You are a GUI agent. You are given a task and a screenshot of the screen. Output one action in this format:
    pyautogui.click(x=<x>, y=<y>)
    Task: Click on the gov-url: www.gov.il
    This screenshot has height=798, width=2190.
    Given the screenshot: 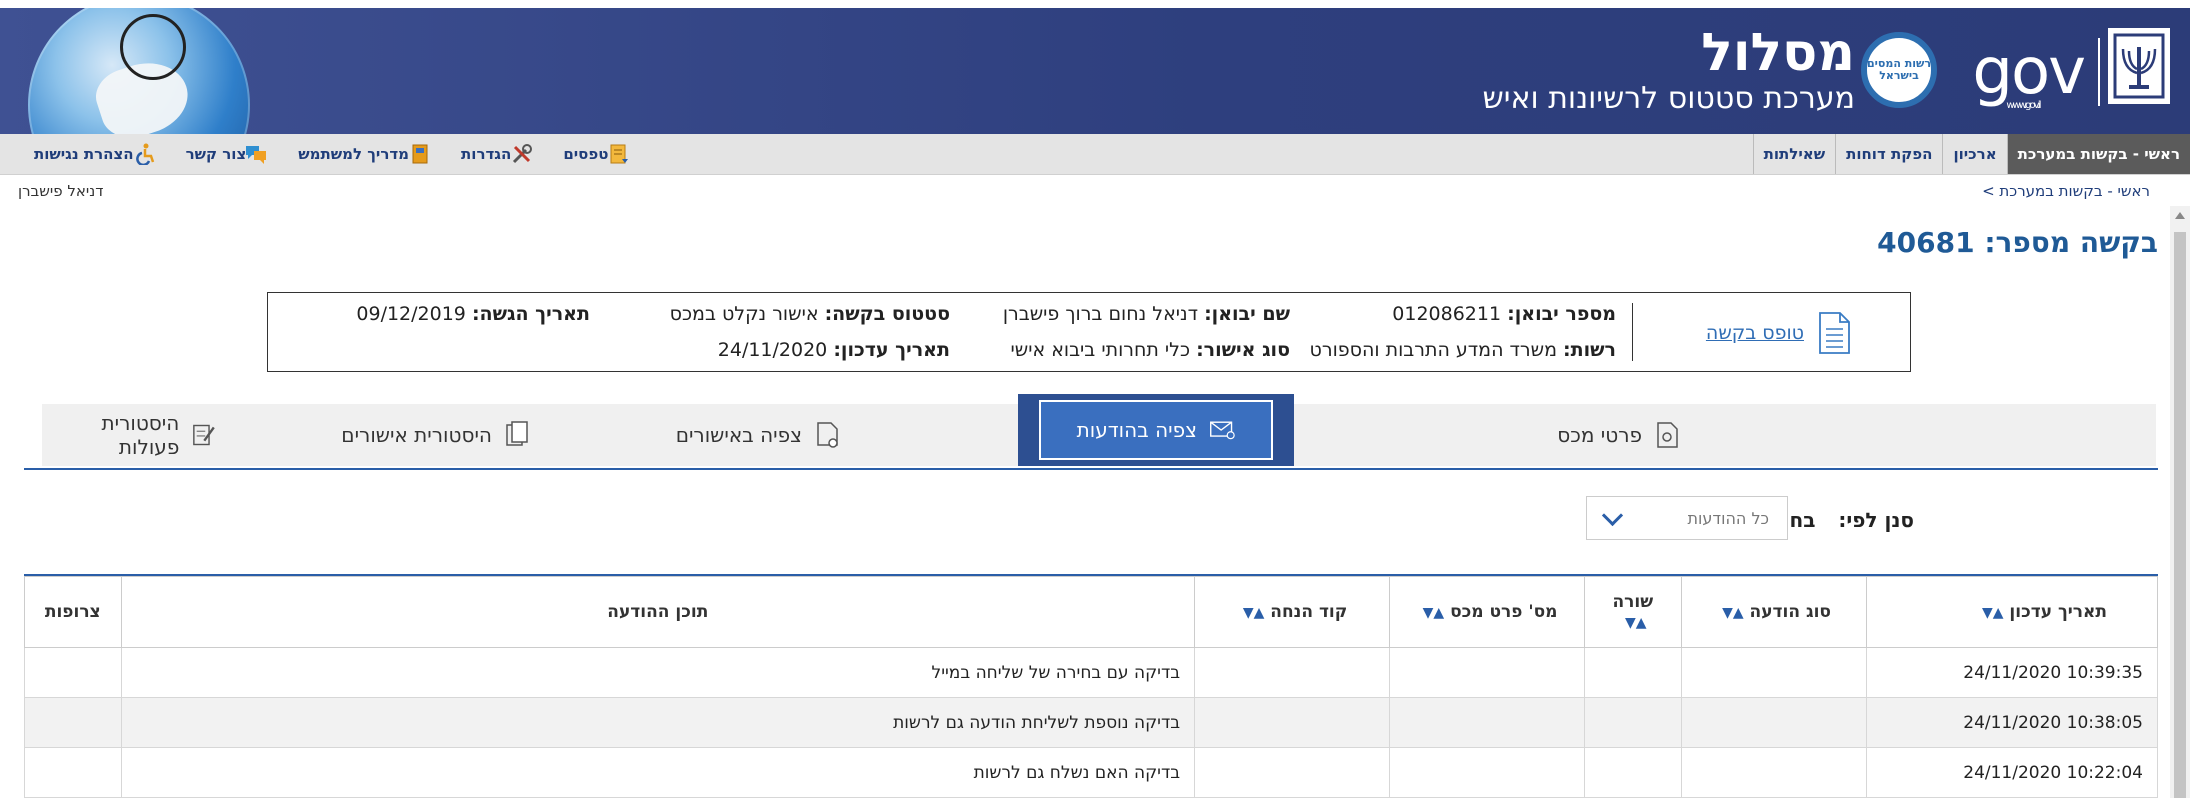 What is the action you would take?
    pyautogui.click(x=2023, y=105)
    